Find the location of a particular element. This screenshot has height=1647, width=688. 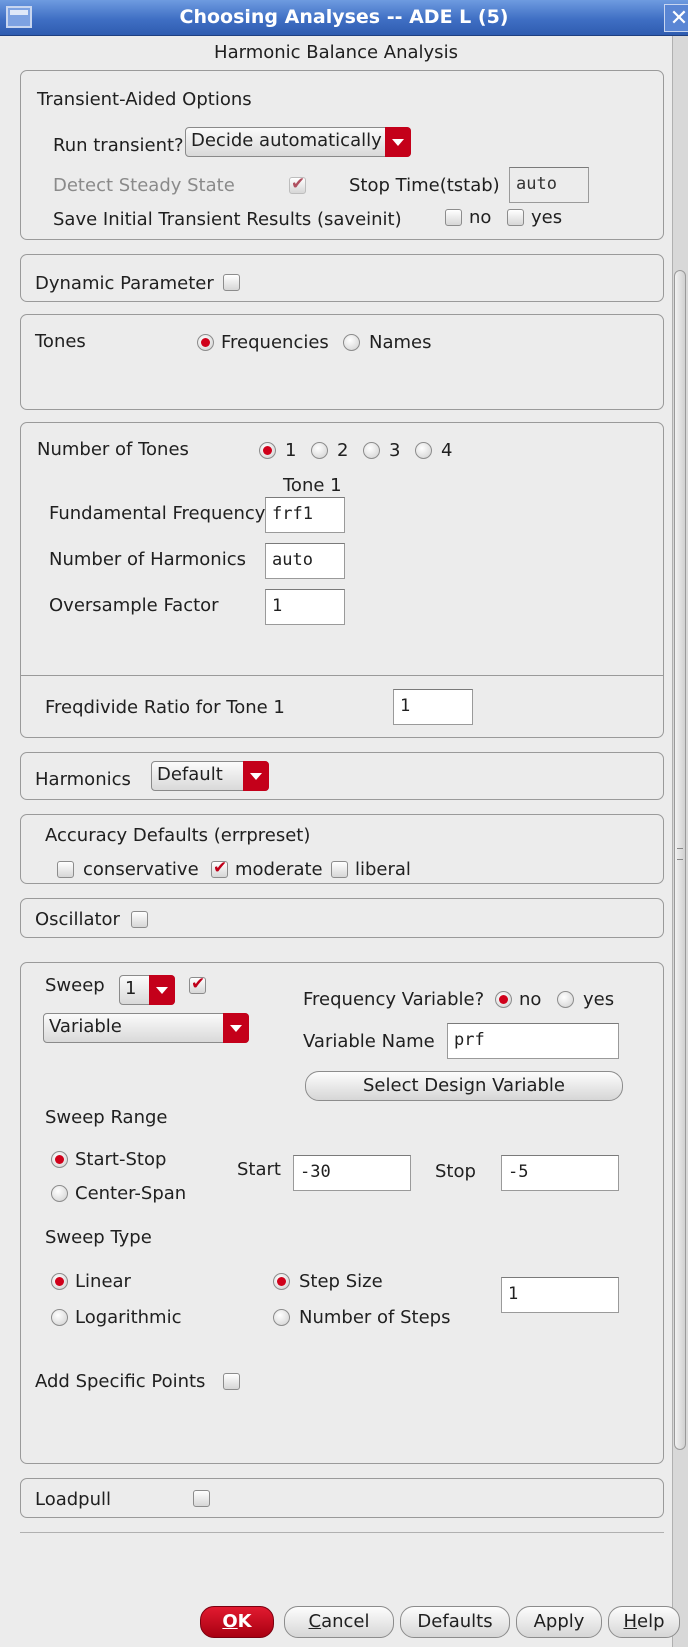

conservative-label: conservative is located at coordinates (141, 869).